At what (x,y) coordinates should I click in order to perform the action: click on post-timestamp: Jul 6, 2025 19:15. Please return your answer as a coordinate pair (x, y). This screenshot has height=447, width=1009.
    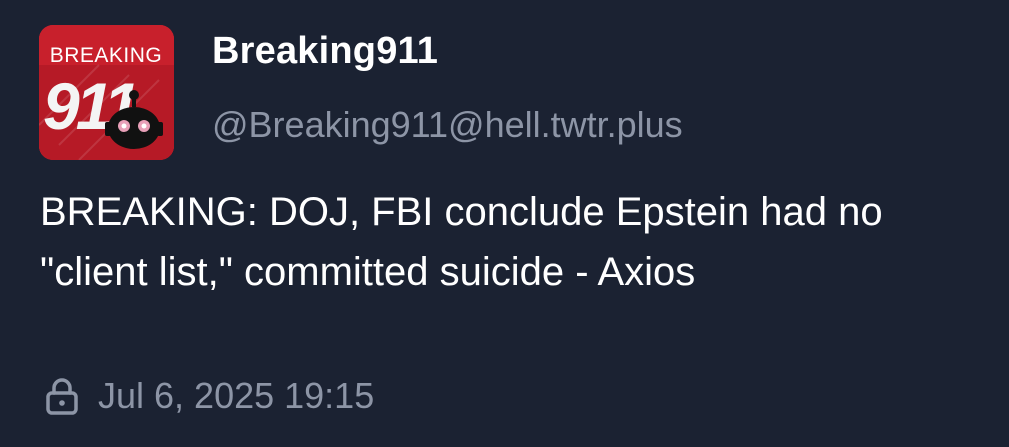
    Looking at the image, I should click on (236, 396).